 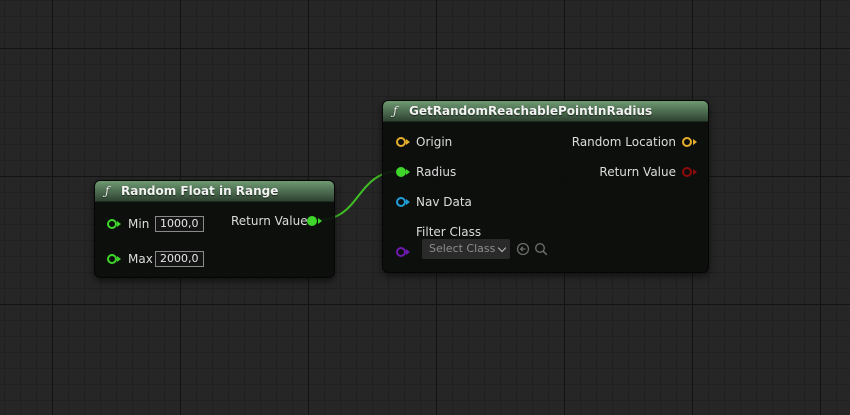 What do you see at coordinates (462, 248) in the screenshot?
I see `filter-class-select-value: Select Class` at bounding box center [462, 248].